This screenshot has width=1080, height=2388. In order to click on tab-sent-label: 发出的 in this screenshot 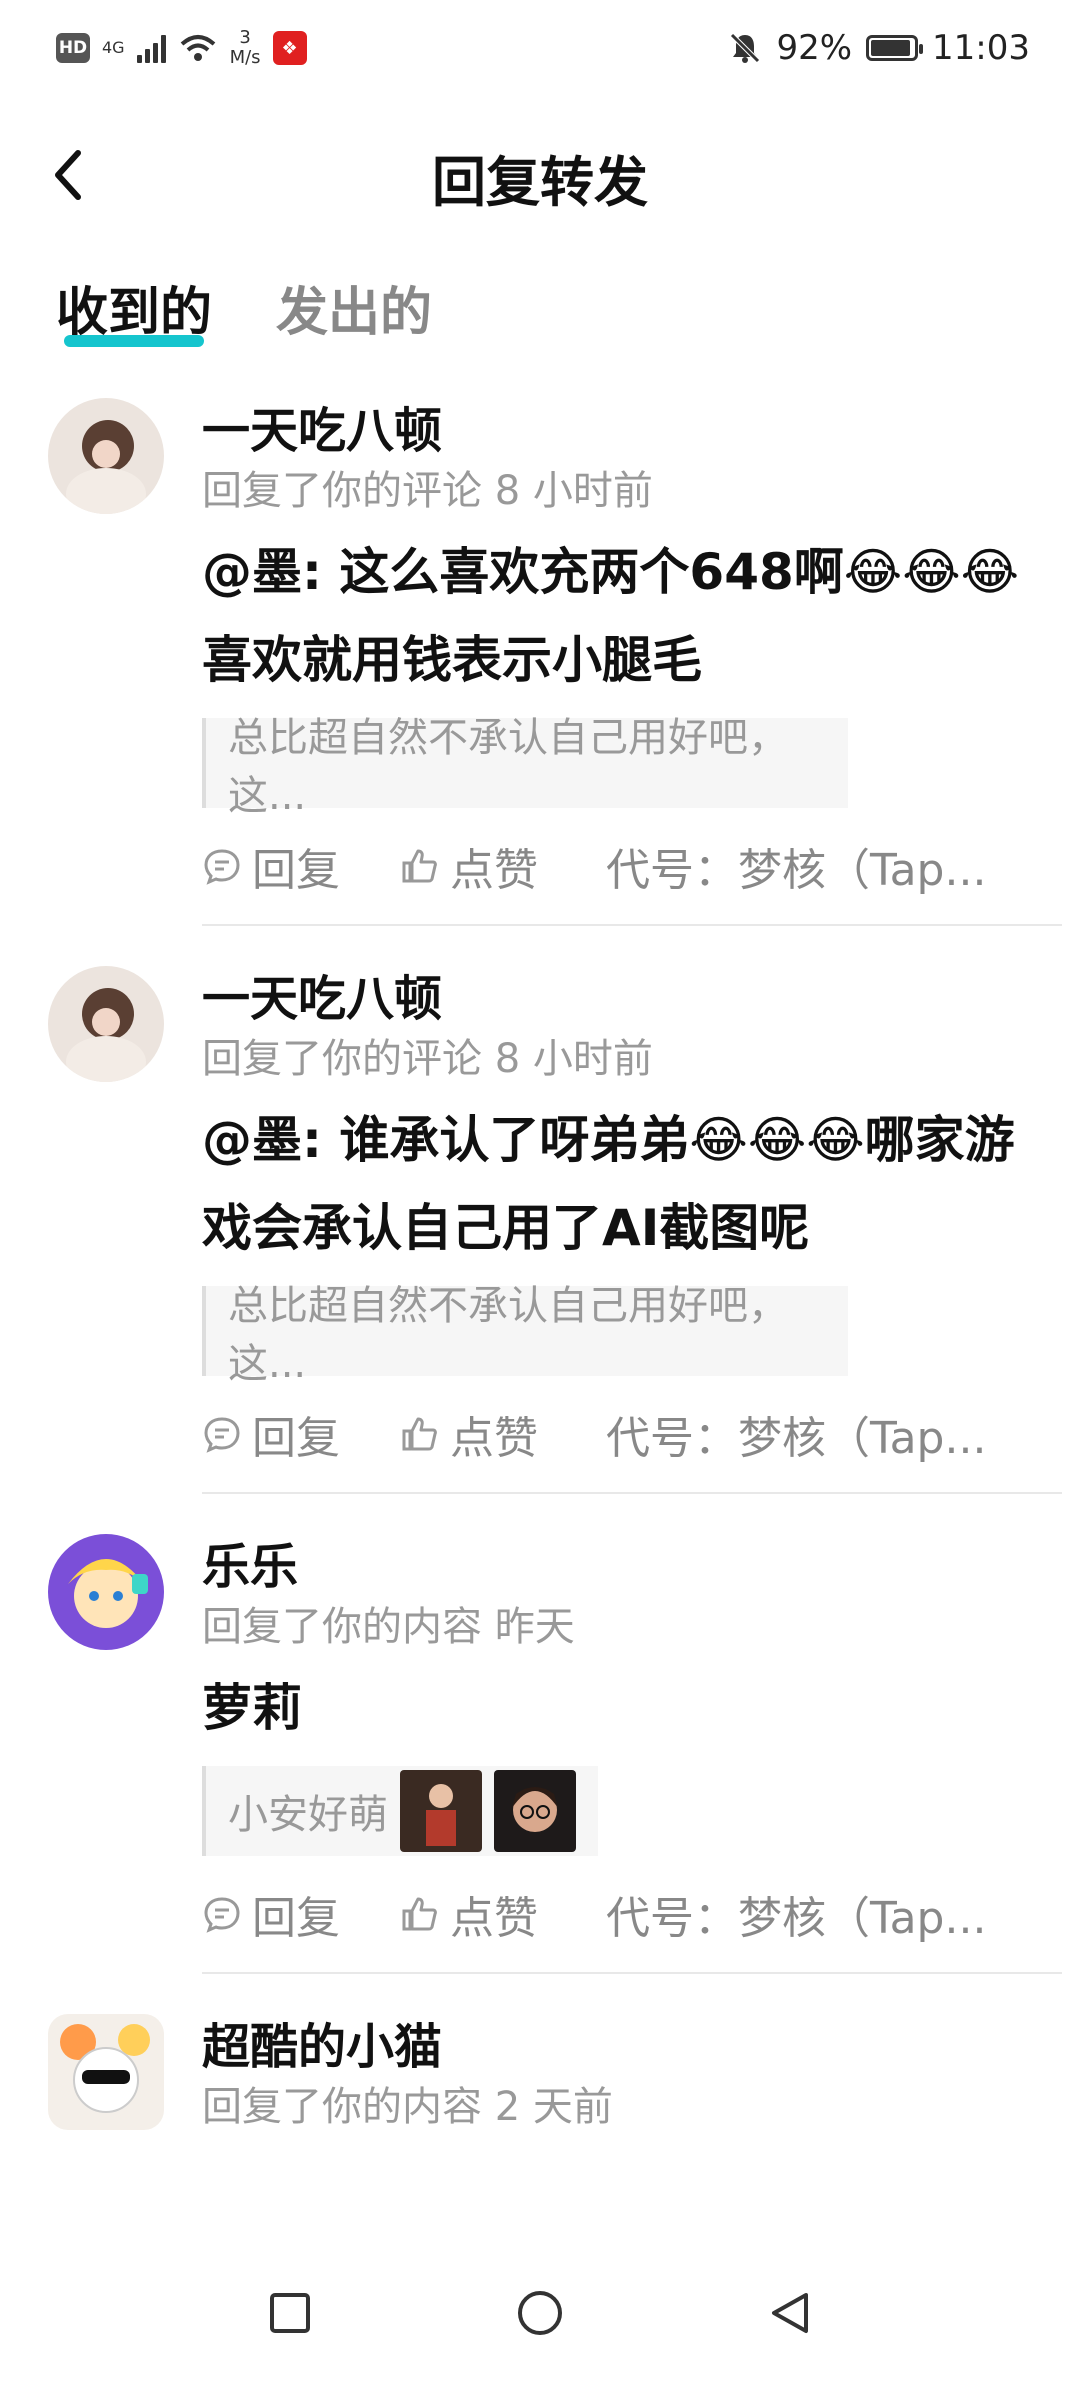, I will do `click(354, 313)`.